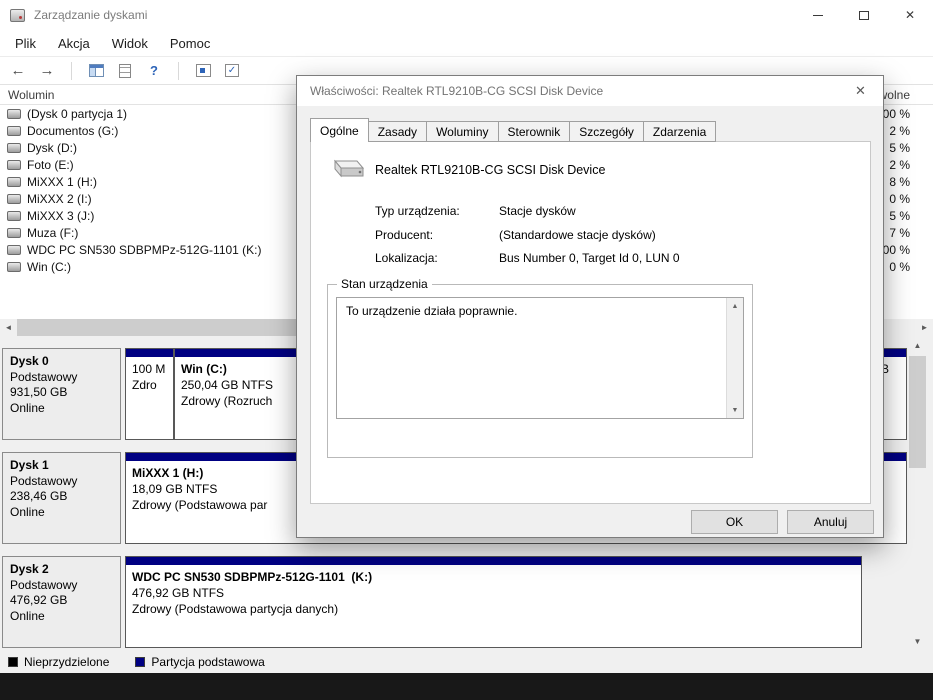 The width and height of the screenshot is (933, 700). Describe the element at coordinates (190, 43) in the screenshot. I see `menu-pomoc: Pomoc` at that location.